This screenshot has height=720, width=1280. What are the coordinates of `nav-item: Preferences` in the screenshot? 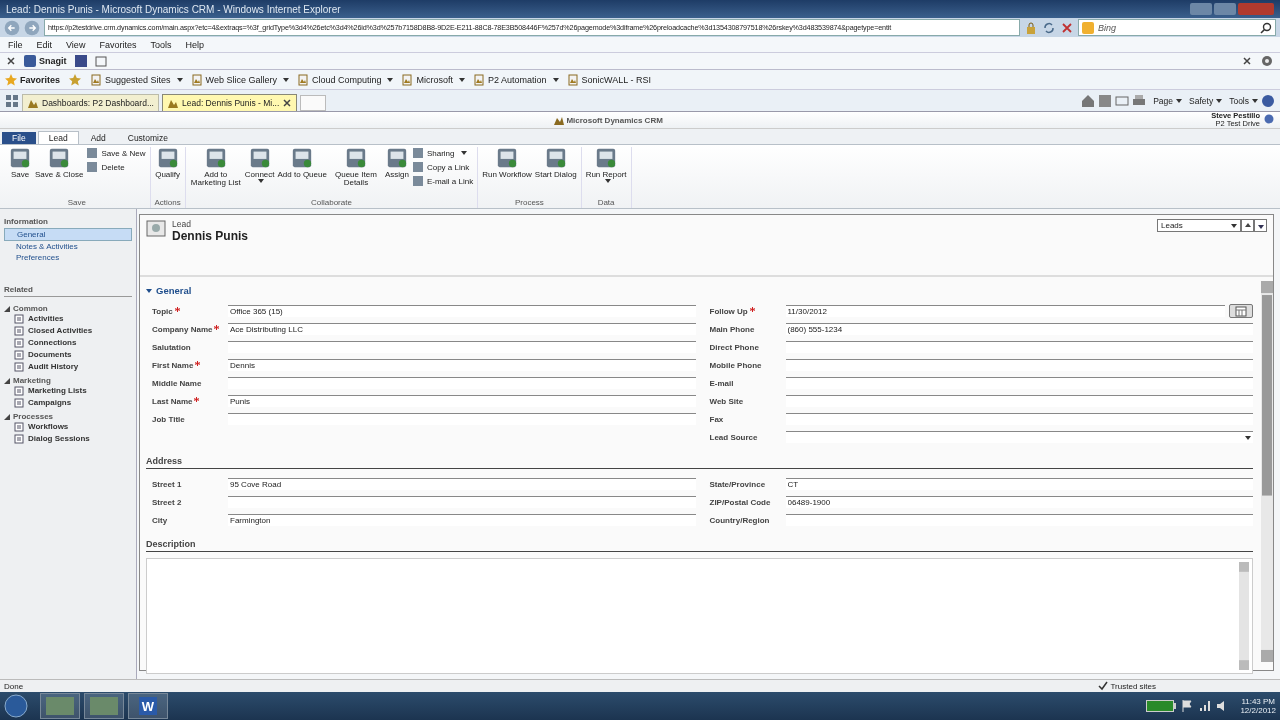 It's located at (68, 257).